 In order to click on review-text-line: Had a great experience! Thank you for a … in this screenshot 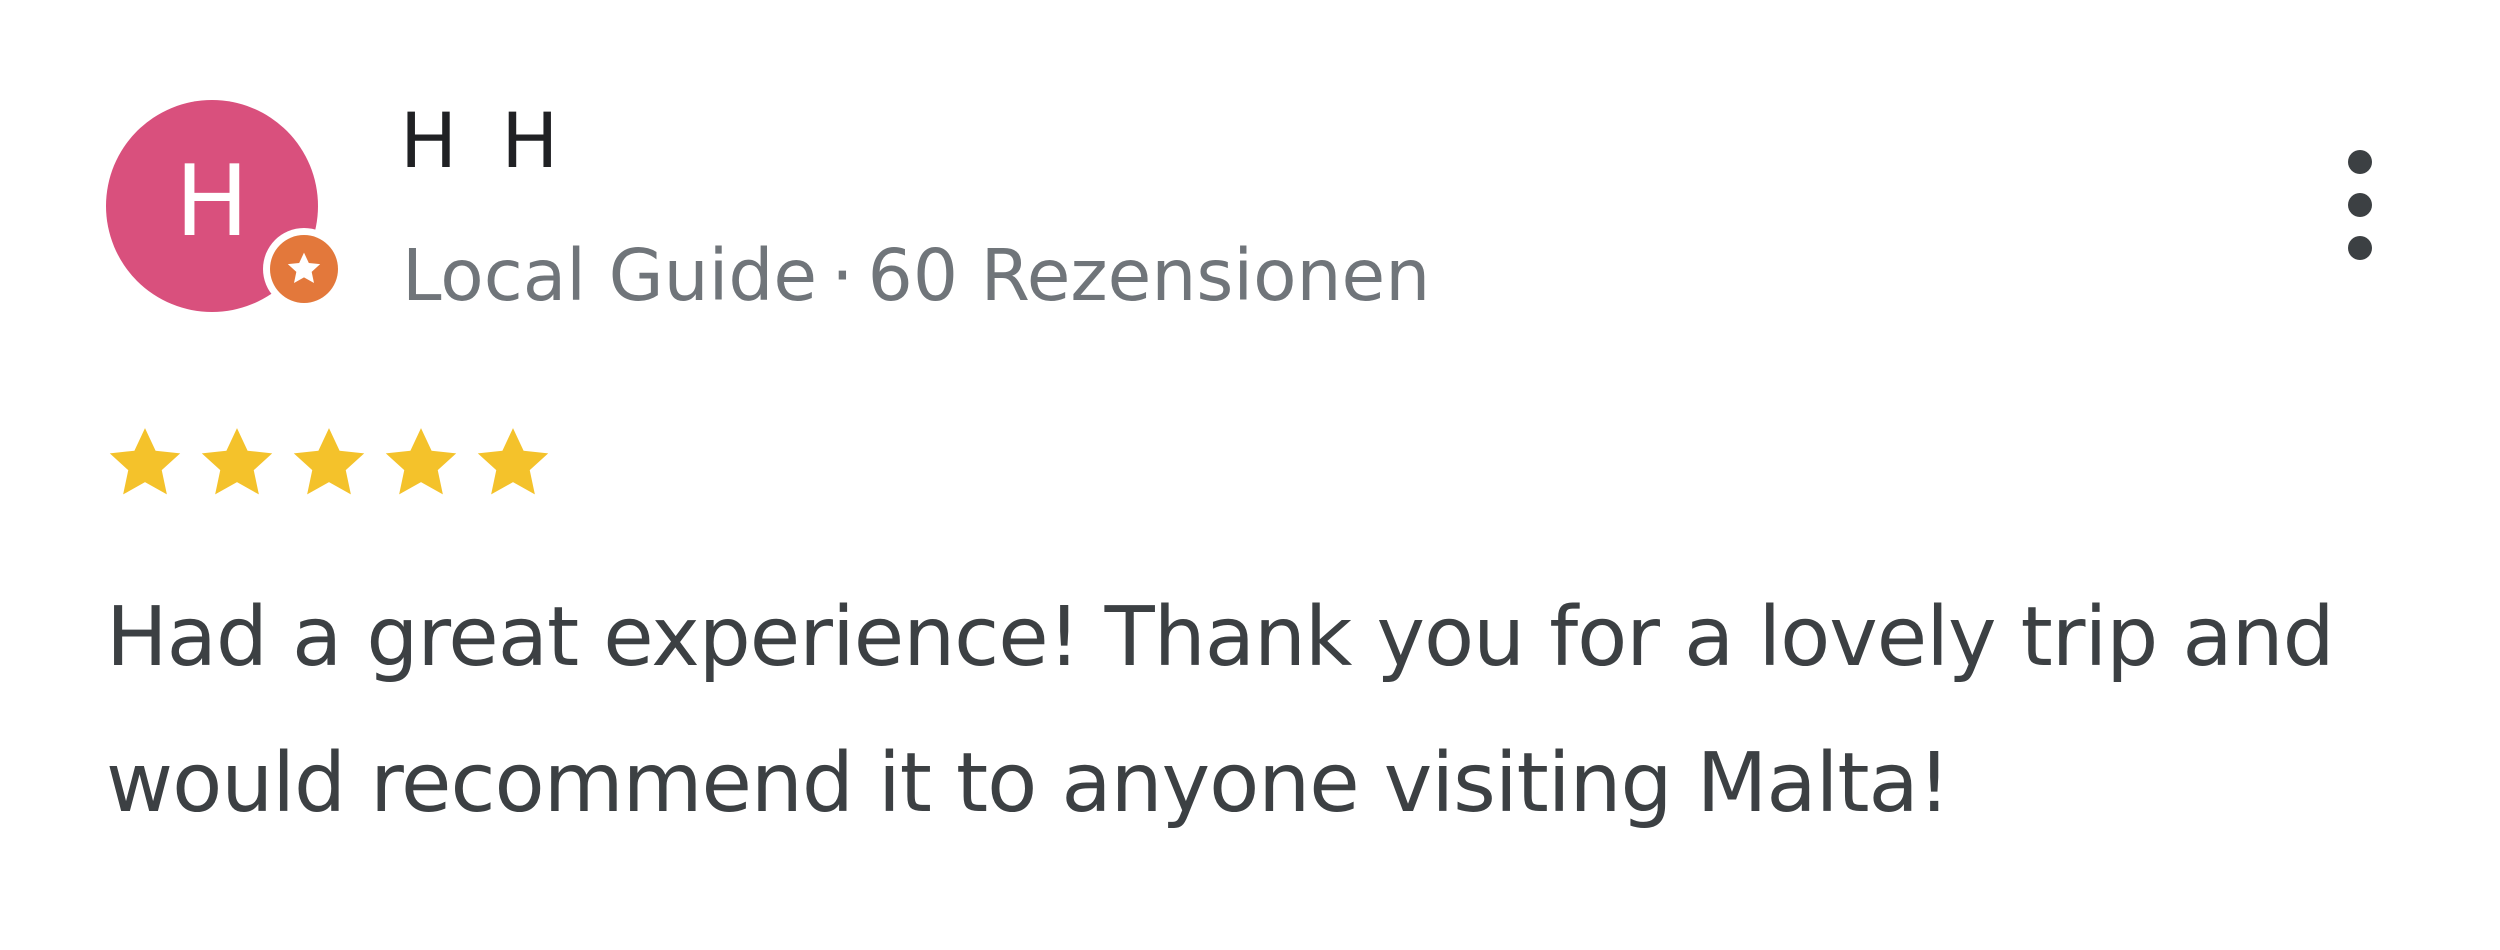, I will do `click(1220, 637)`.